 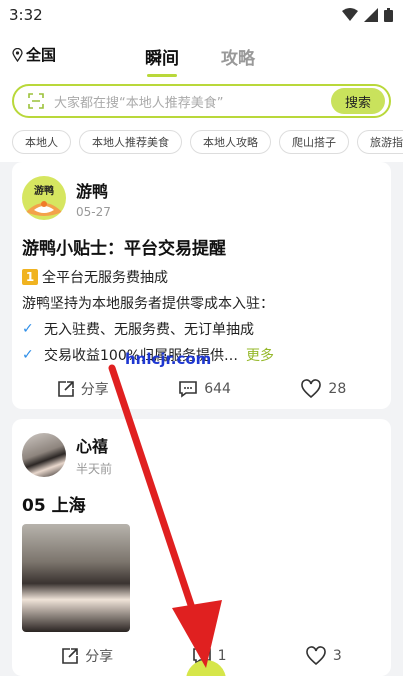 I want to click on tag-chips: 本地人 本地人推荐美食 本地人攻略 爬山搭子 旅游指南, so click(x=201, y=143).